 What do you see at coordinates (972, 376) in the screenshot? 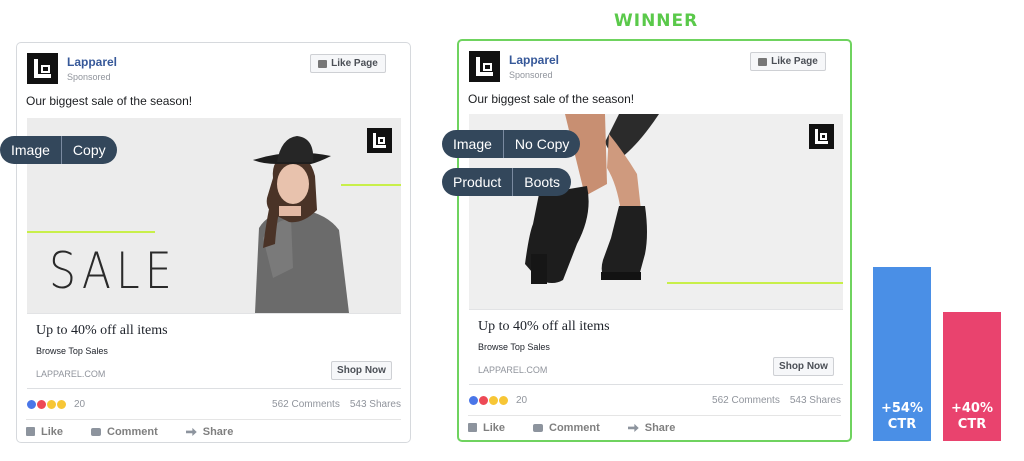
I see `ctr-bar-control: +40% CTR` at bounding box center [972, 376].